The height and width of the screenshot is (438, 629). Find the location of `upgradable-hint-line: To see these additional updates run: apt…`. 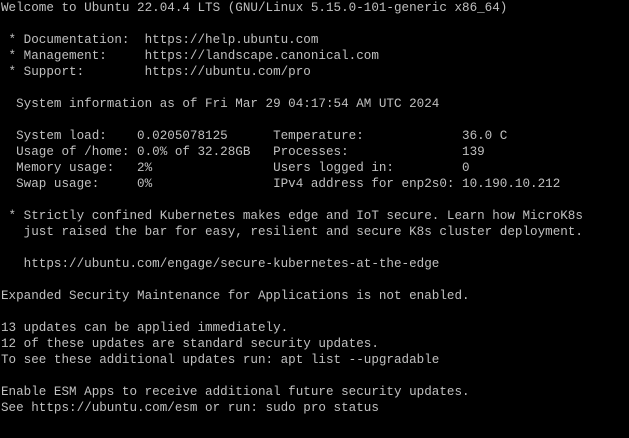

upgradable-hint-line: To see these additional updates run: apt… is located at coordinates (220, 360).